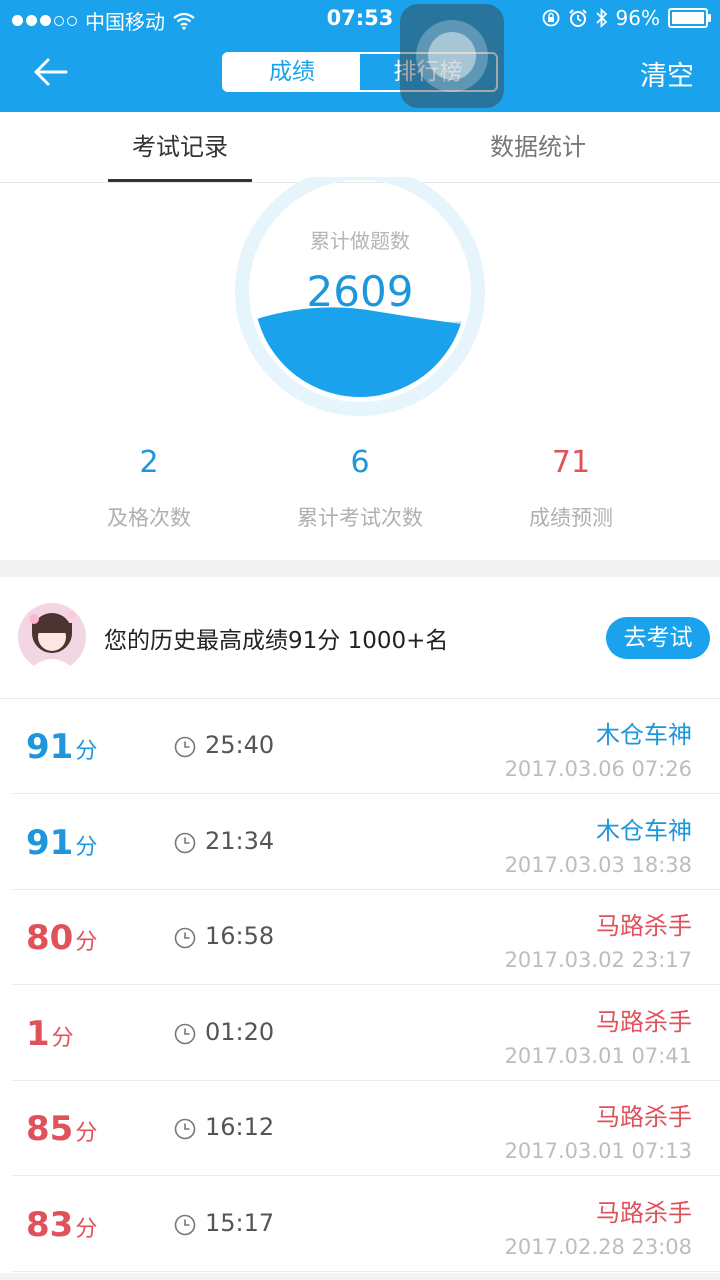 This screenshot has height=1280, width=720. What do you see at coordinates (366, 1271) in the screenshot?
I see `row-divider` at bounding box center [366, 1271].